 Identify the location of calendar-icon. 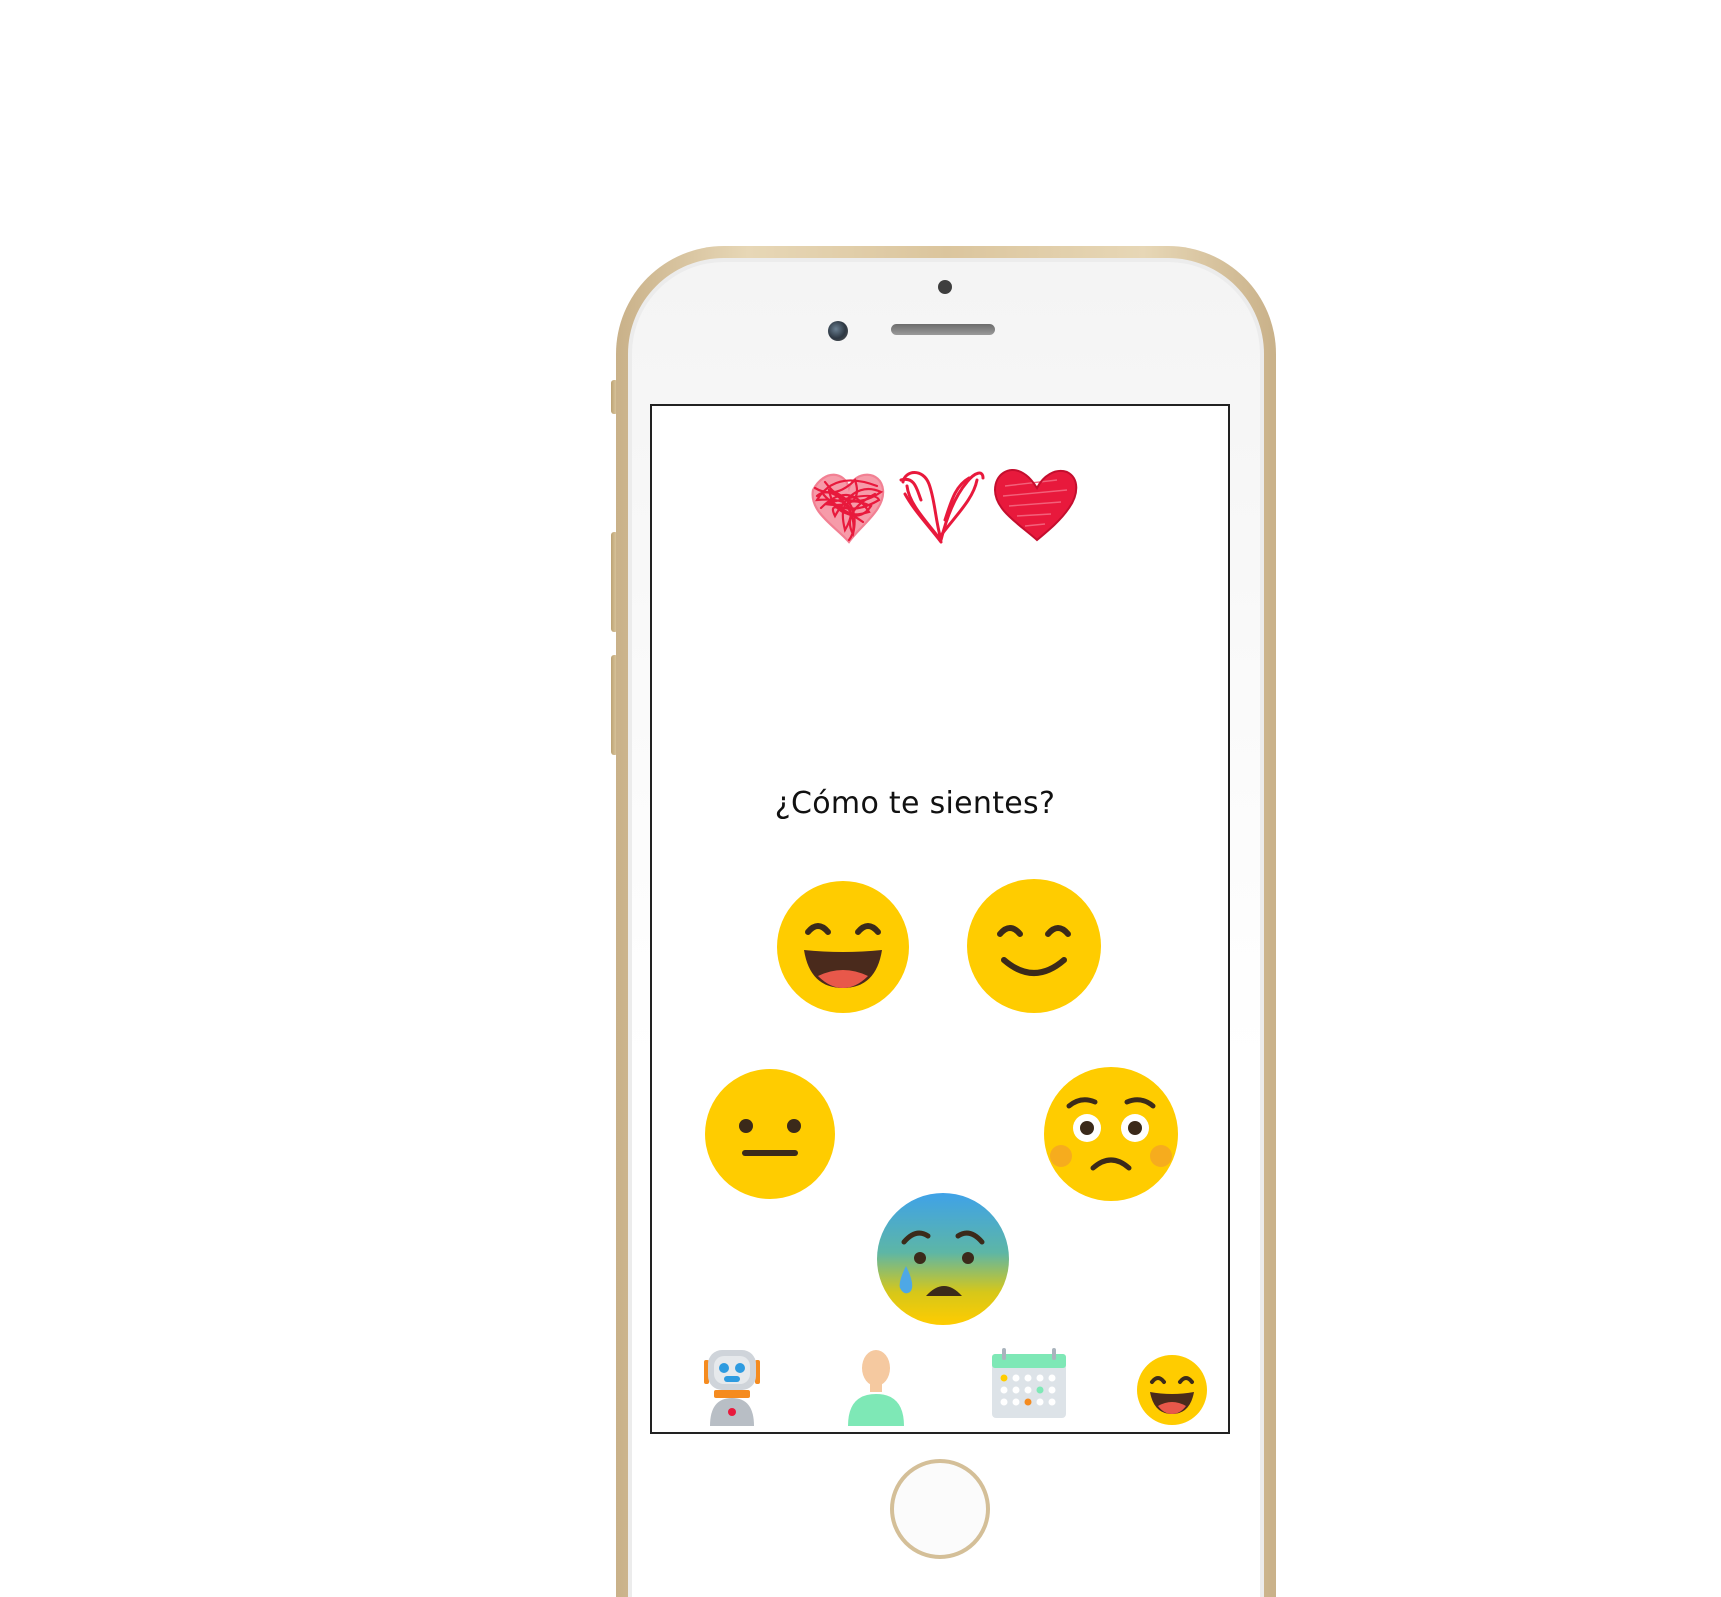
(1029, 1383).